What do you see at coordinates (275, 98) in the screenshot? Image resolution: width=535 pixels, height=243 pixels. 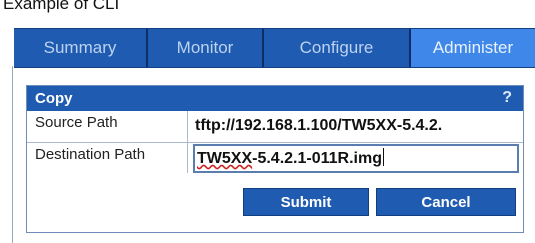 I see `panel-header: Copy ?` at bounding box center [275, 98].